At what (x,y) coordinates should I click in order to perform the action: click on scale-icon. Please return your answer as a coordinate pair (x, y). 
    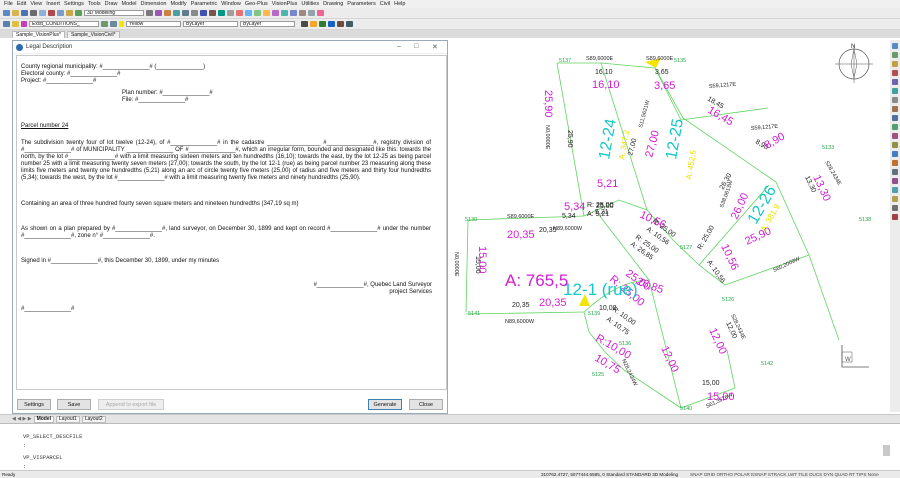
    Looking at the image, I should click on (895, 136).